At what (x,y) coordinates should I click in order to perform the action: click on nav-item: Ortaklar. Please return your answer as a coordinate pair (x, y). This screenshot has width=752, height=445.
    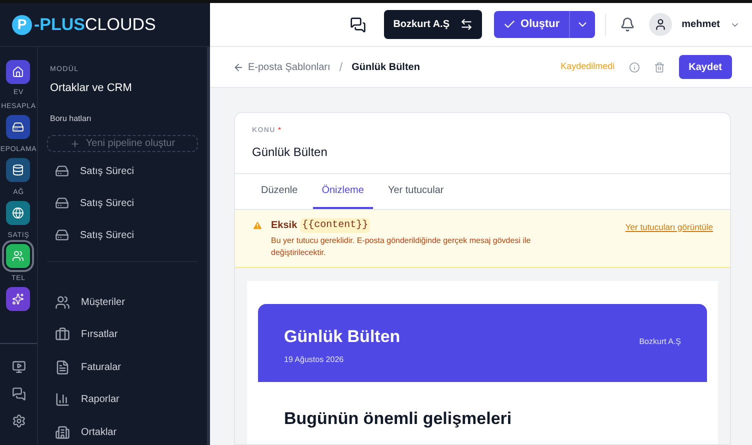
    Looking at the image, I should click on (122, 430).